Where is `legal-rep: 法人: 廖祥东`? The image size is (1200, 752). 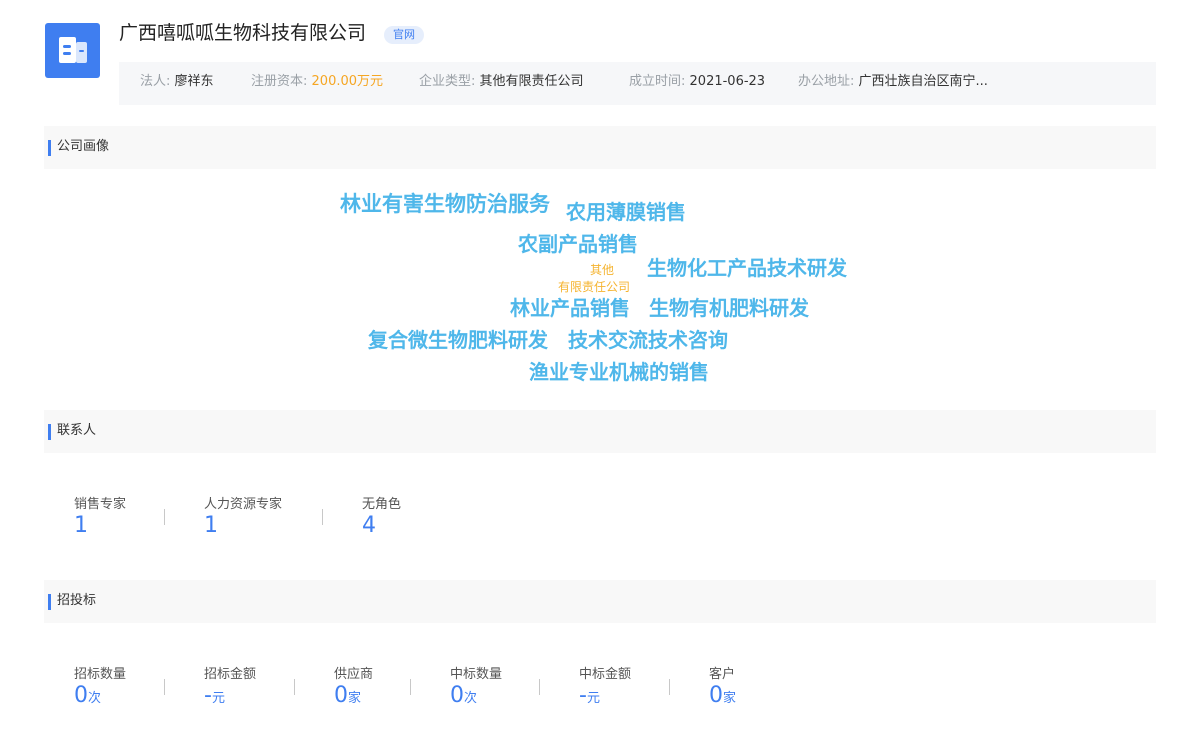 legal-rep: 法人: 廖祥东 is located at coordinates (177, 83).